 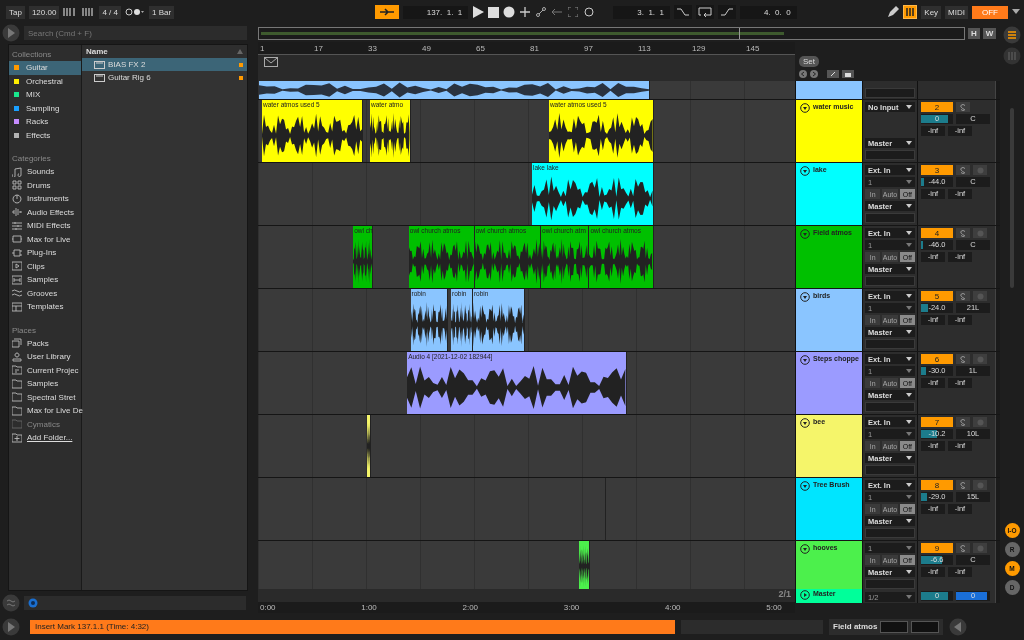 What do you see at coordinates (910, 12) in the screenshot?
I see `piano-keys-icon` at bounding box center [910, 12].